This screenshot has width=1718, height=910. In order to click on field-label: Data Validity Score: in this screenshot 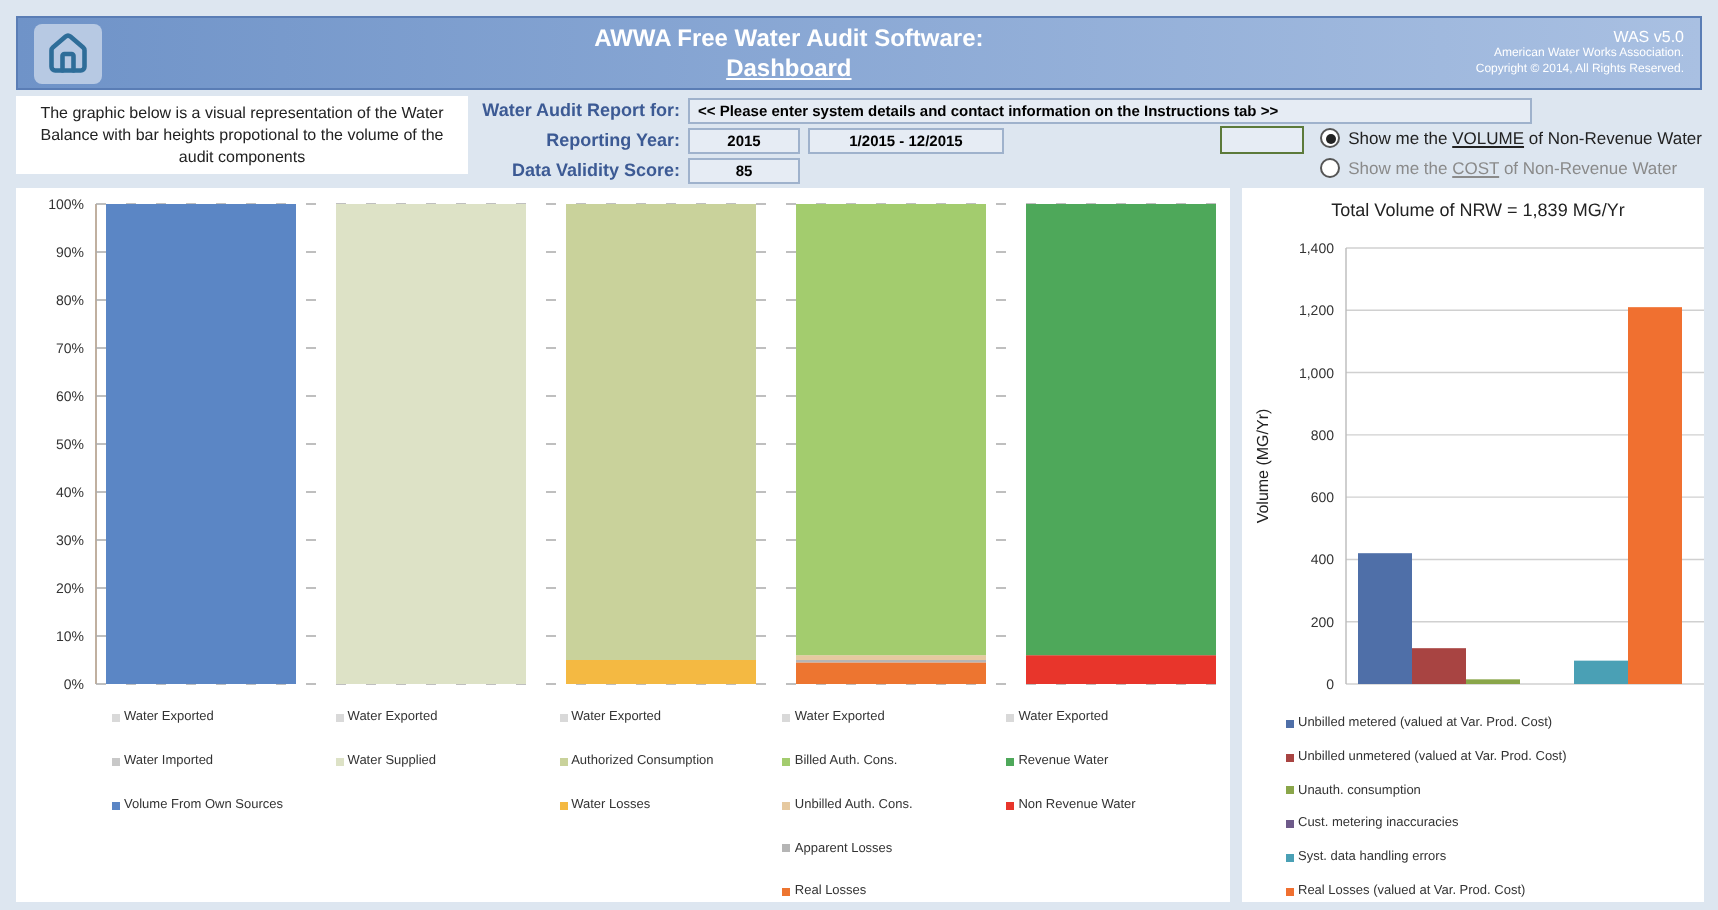, I will do `click(594, 170)`.